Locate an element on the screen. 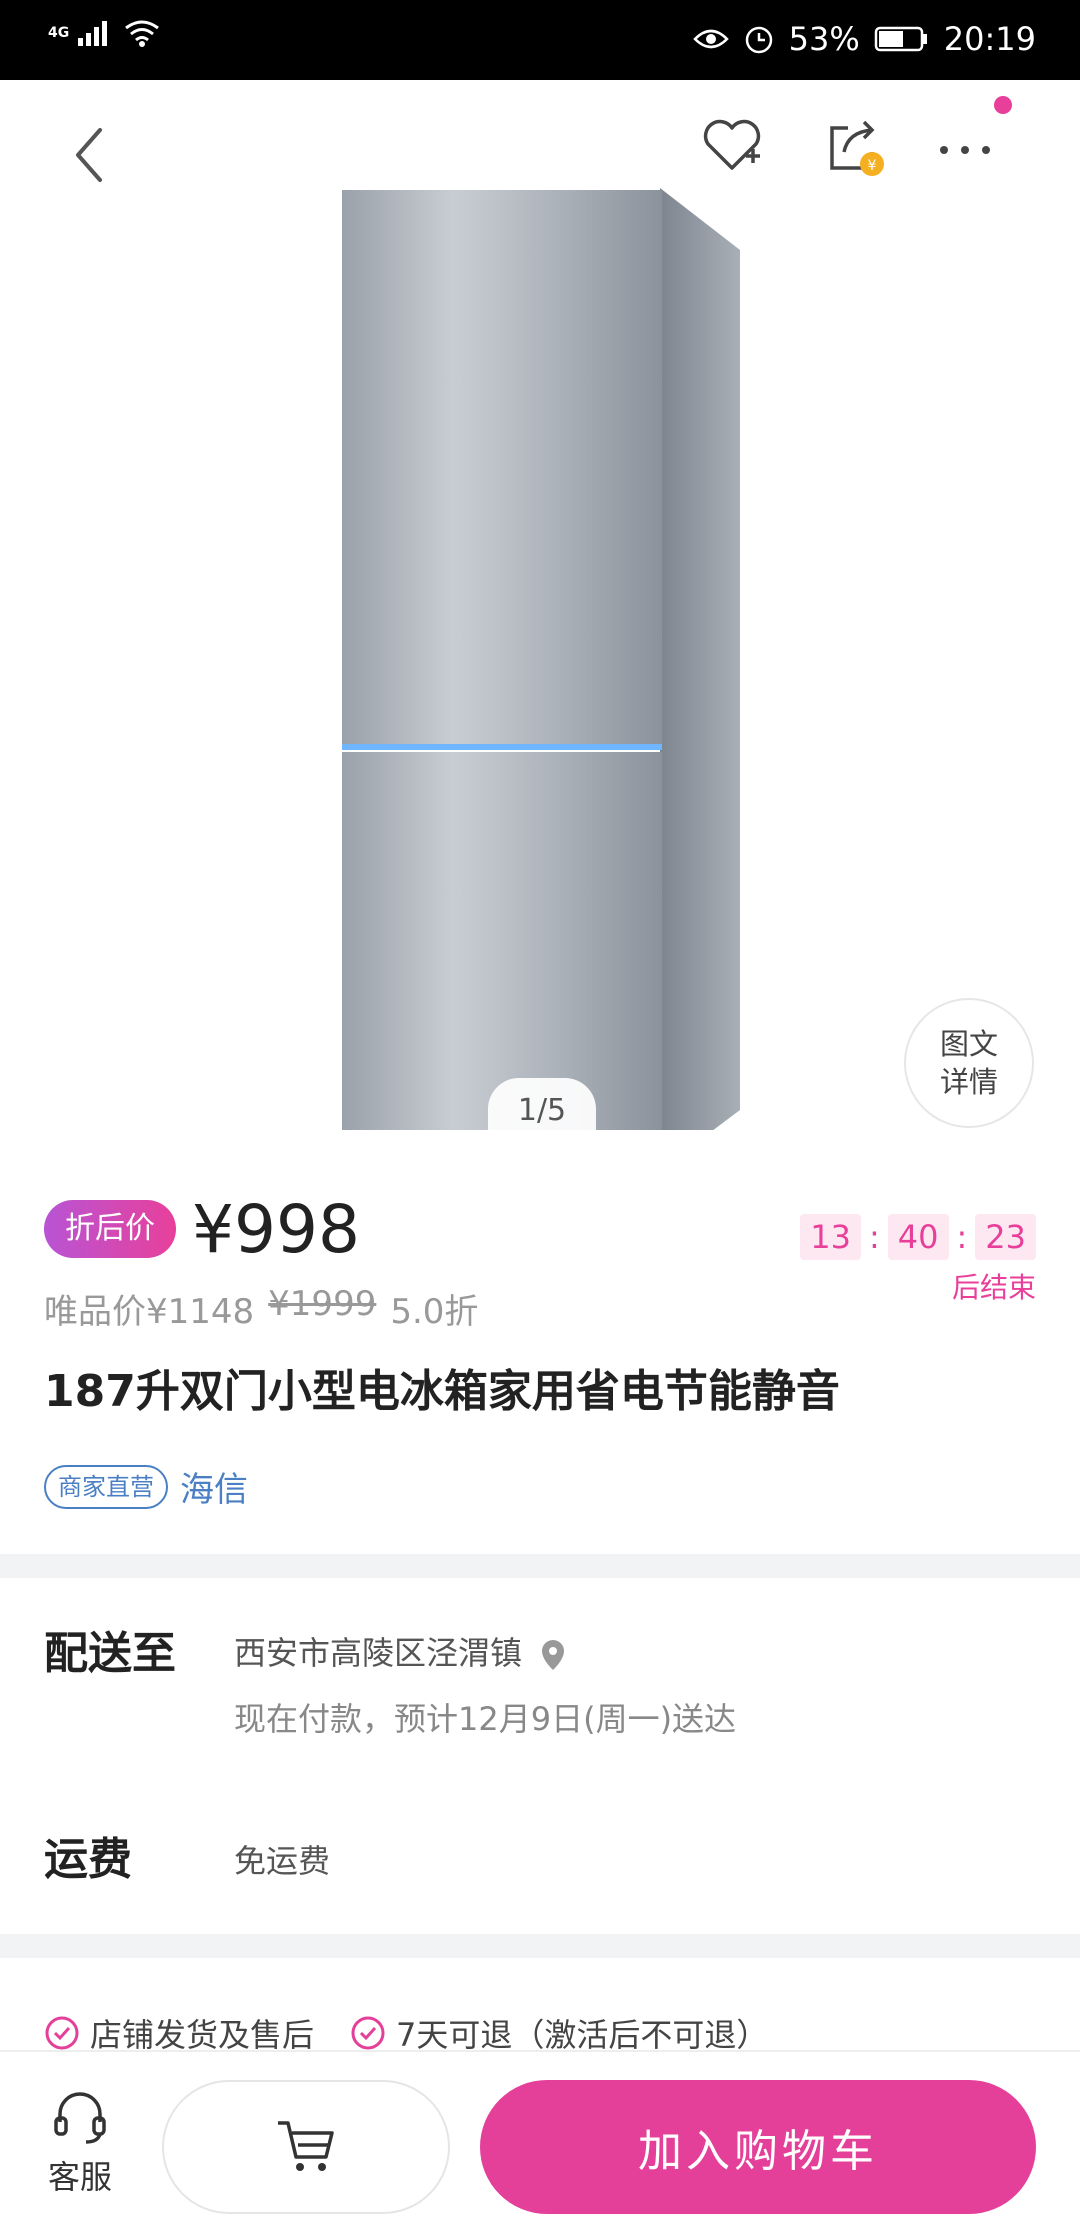 Image resolution: width=1080 pixels, height=2240 pixels. clock: 20:19 is located at coordinates (989, 39).